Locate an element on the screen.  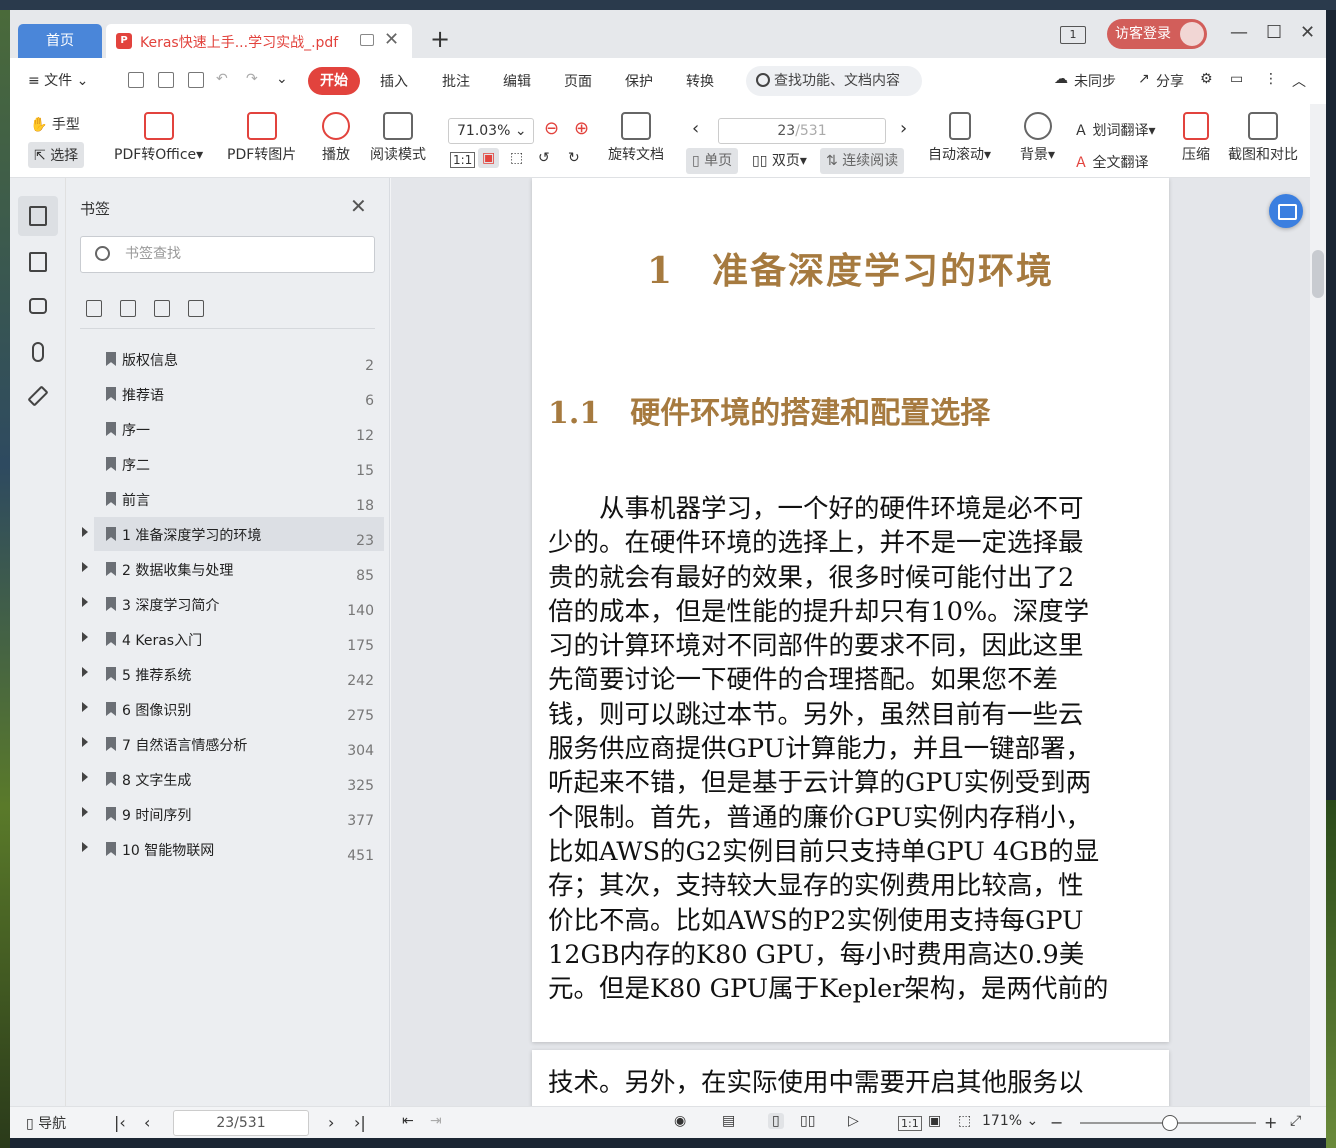
read-mode-button: 阅读模式 is located at coordinates (398, 138).